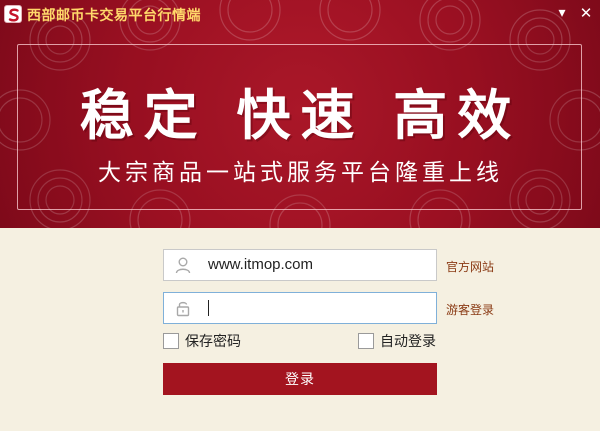 Image resolution: width=600 pixels, height=431 pixels. Describe the element at coordinates (408, 342) in the screenshot. I see `auto-login-label: 自动登录` at that location.